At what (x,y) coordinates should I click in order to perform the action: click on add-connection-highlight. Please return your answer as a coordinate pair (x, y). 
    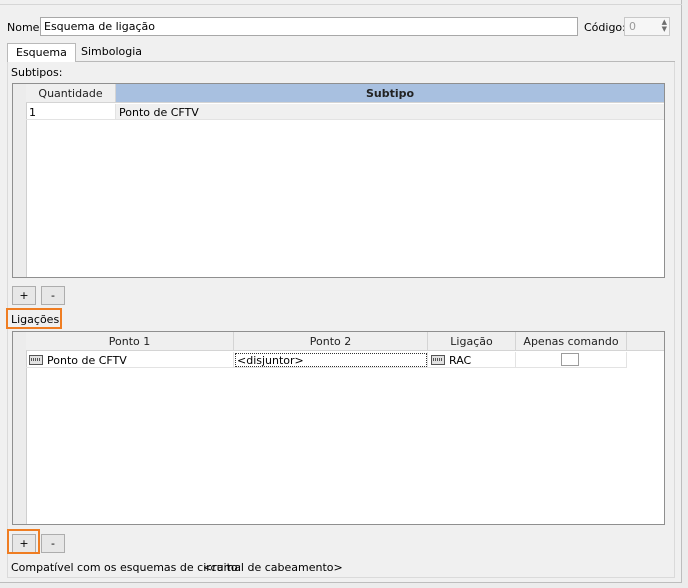
    Looking at the image, I should click on (23, 541).